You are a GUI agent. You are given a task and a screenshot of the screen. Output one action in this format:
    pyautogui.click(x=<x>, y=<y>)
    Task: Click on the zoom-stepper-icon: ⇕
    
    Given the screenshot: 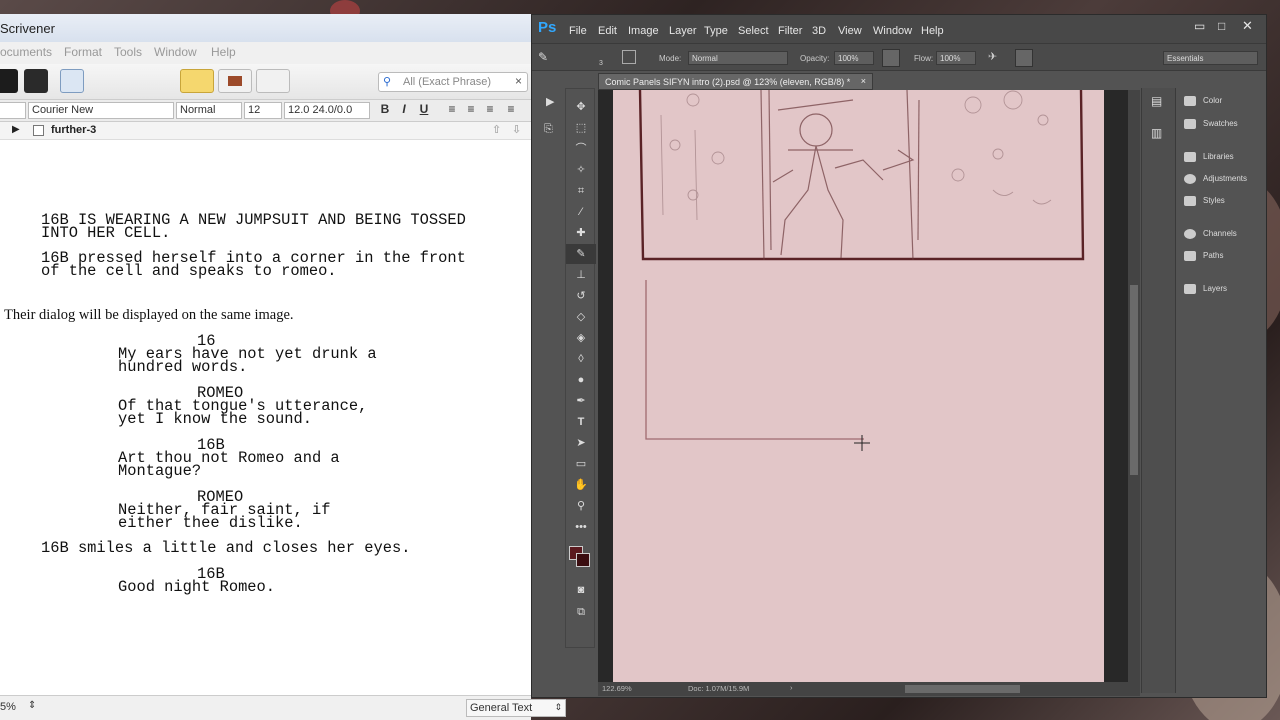 What is the action you would take?
    pyautogui.click(x=32, y=705)
    